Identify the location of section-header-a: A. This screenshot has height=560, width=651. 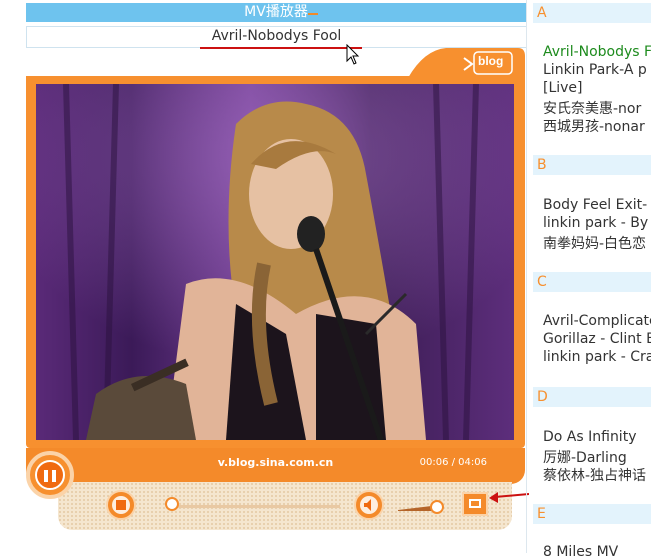
(592, 13).